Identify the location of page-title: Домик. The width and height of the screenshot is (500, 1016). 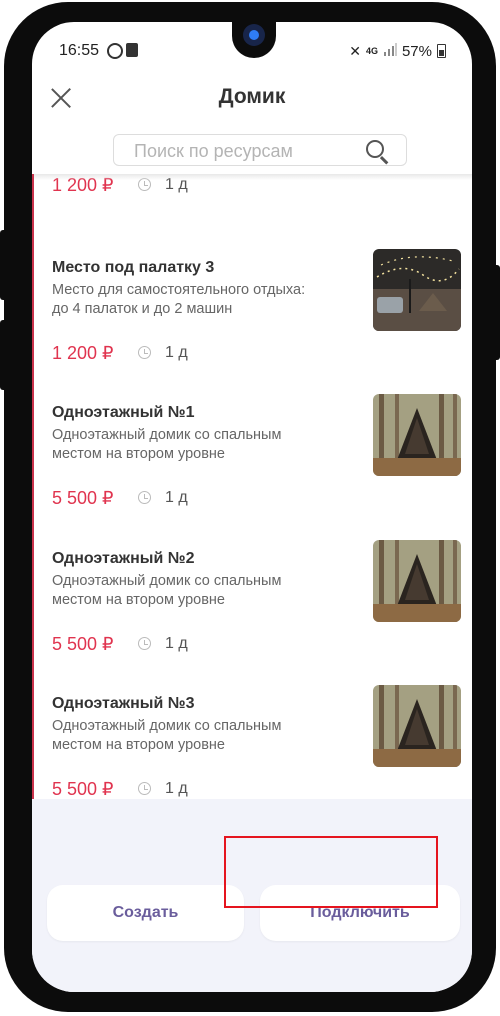
(252, 96).